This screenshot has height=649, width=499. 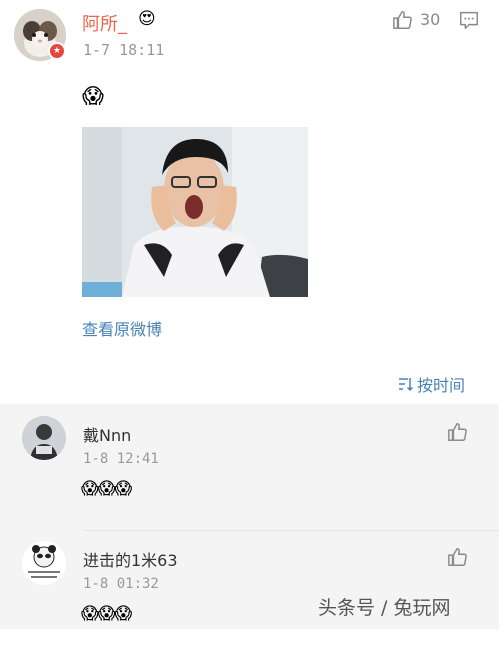 What do you see at coordinates (384, 608) in the screenshot?
I see `watermark: 头条号 / 兔玩网` at bounding box center [384, 608].